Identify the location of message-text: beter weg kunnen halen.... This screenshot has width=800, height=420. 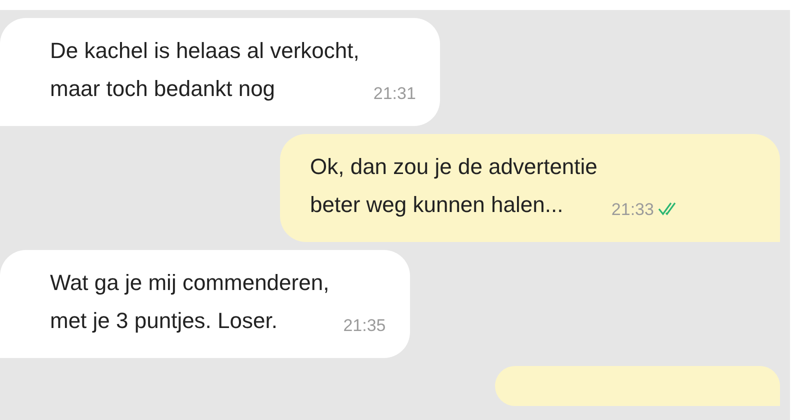
(437, 205).